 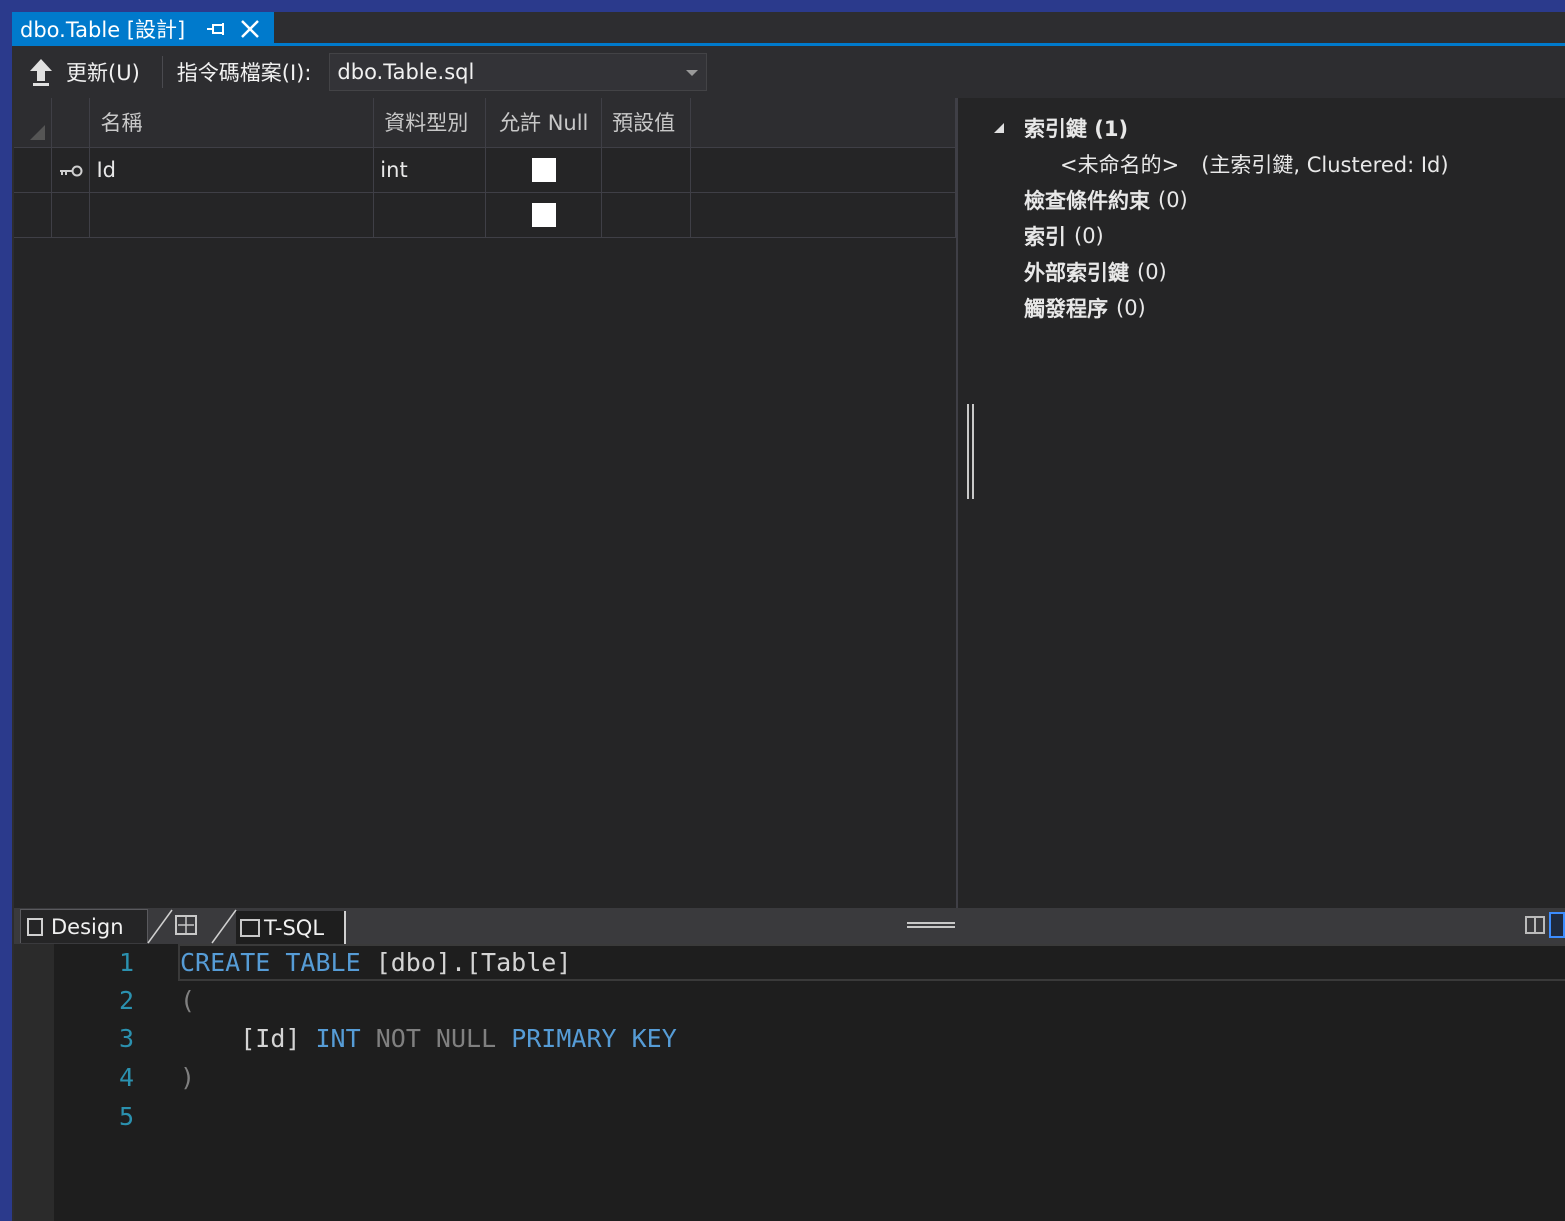 What do you see at coordinates (41, 72) in the screenshot?
I see `upload-arrow-icon` at bounding box center [41, 72].